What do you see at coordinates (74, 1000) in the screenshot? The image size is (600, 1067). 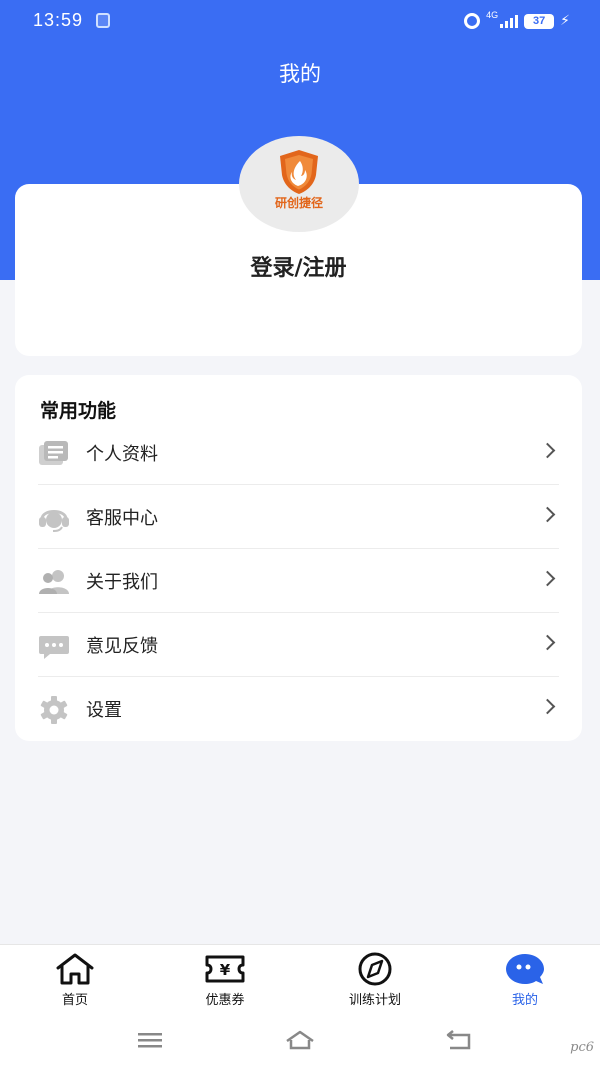 I see `tab-label: 首页` at bounding box center [74, 1000].